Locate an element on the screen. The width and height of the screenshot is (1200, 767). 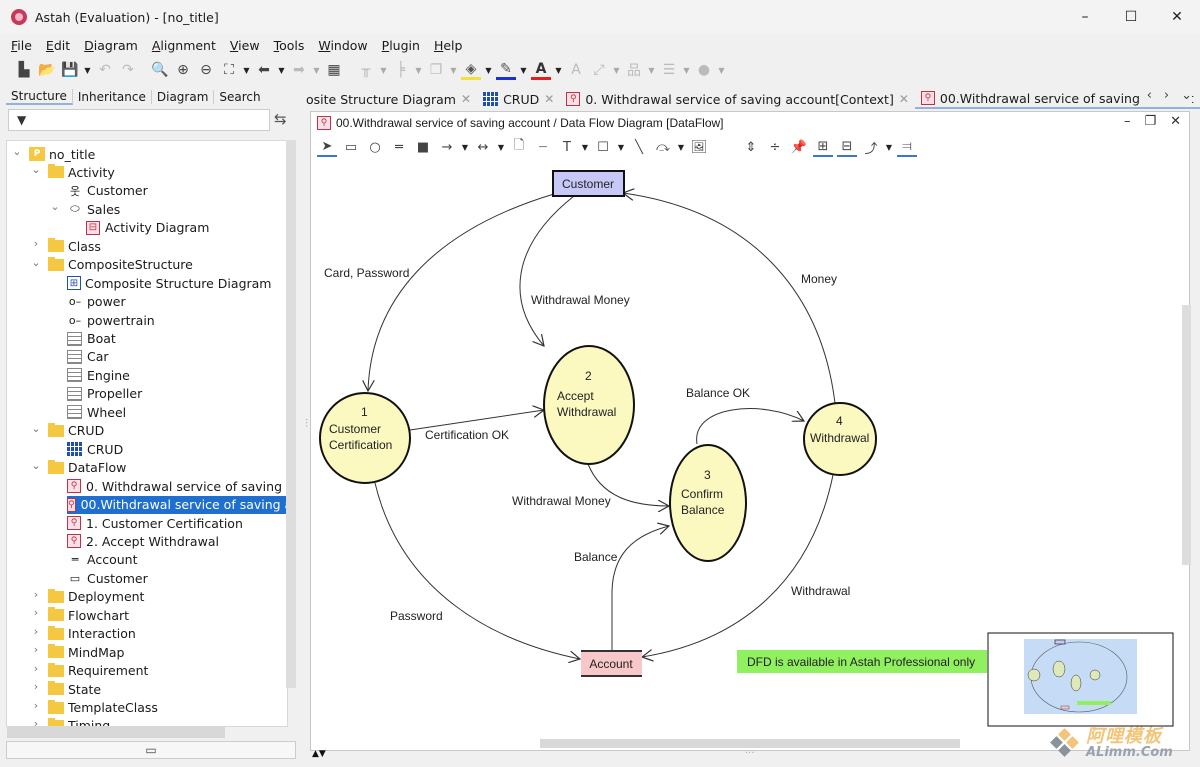
datastore-tool-icon: ═ is located at coordinates (399, 147).